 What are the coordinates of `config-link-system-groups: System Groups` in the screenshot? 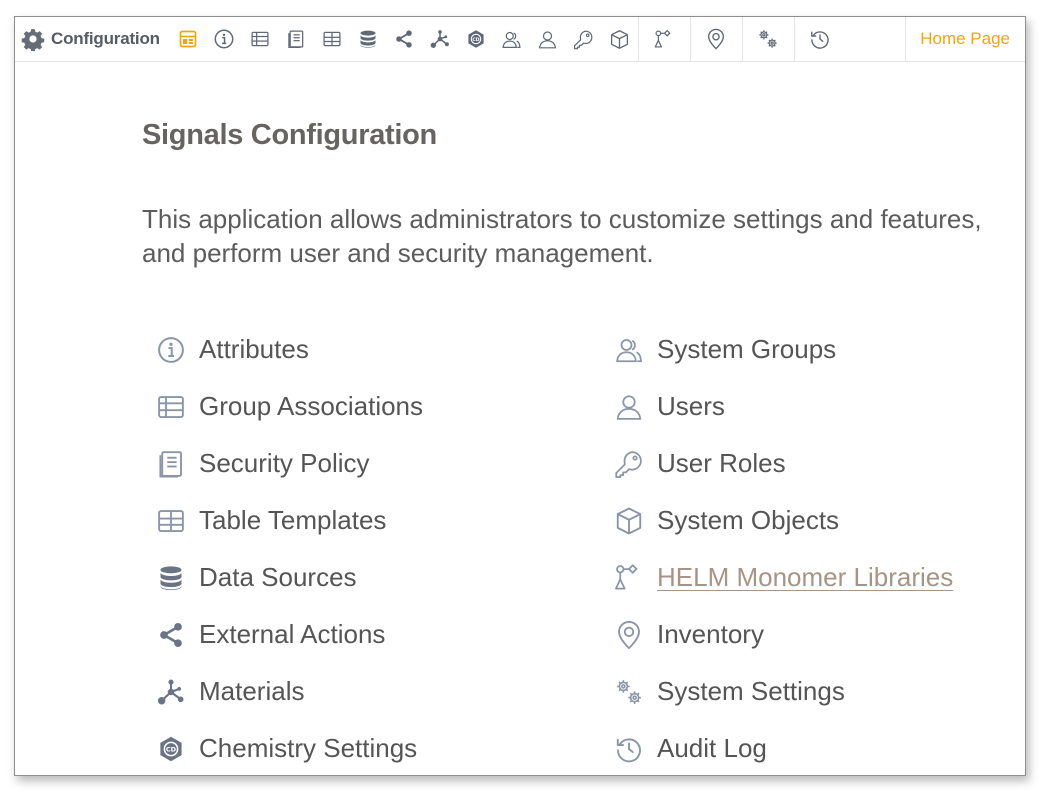 It's located at (783, 349).